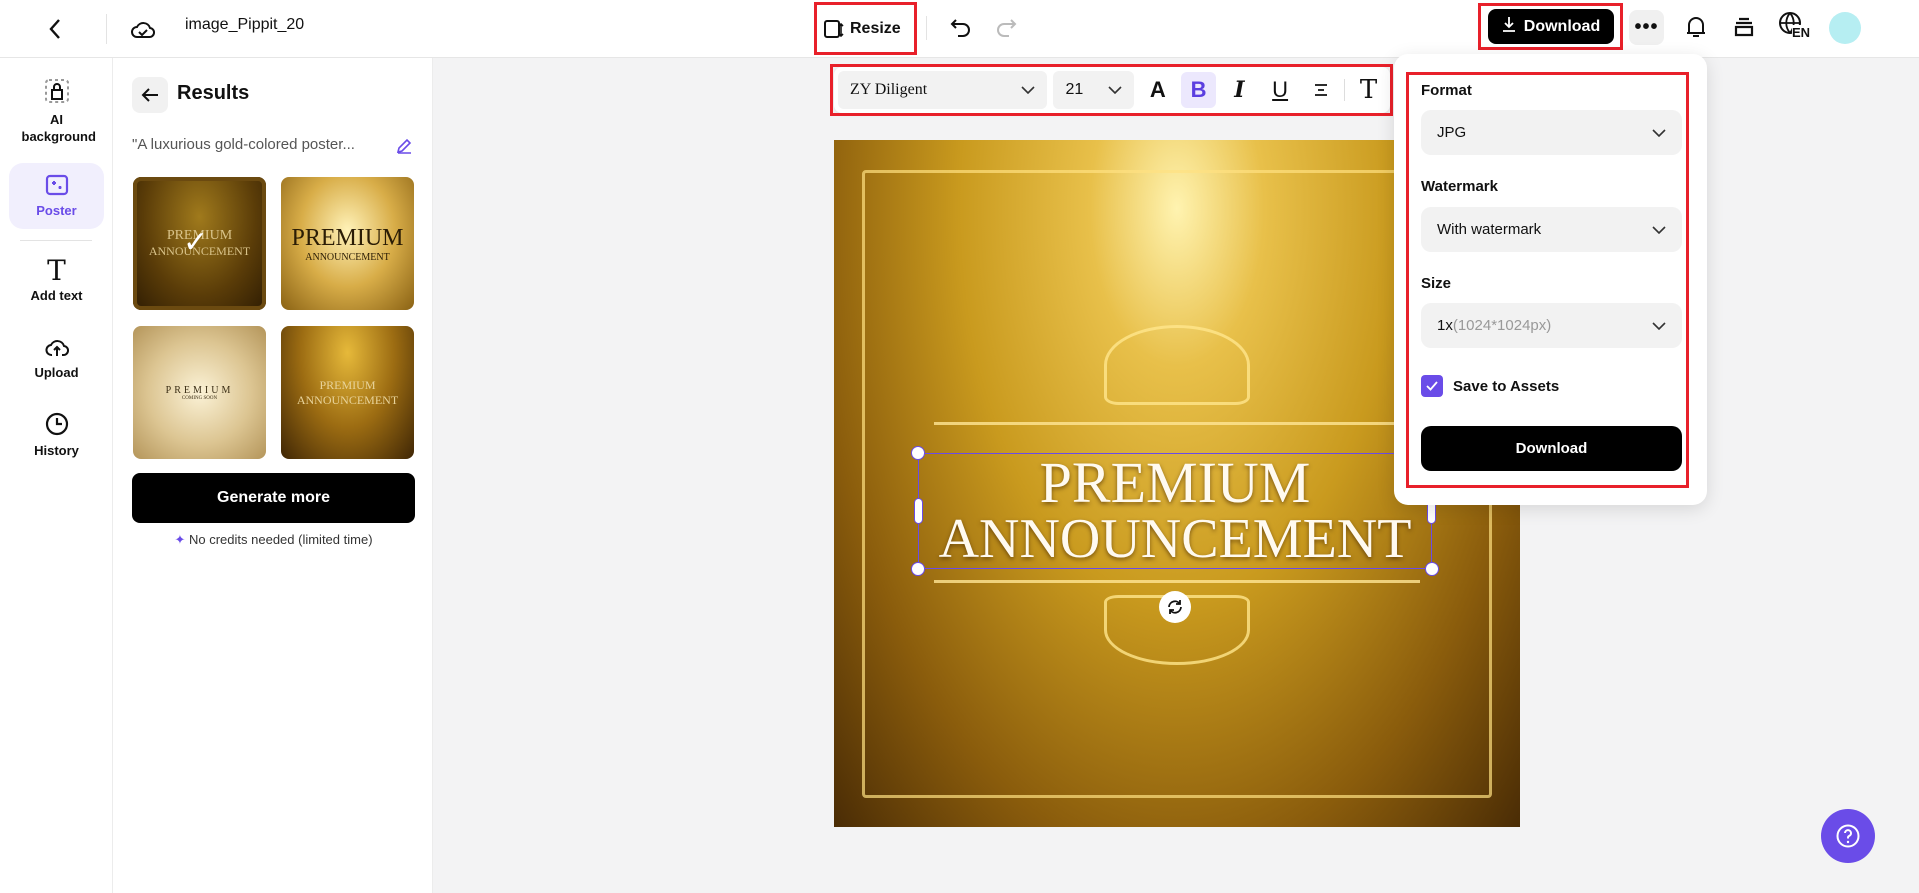 Image resolution: width=1919 pixels, height=893 pixels. Describe the element at coordinates (56, 111) in the screenshot. I see `rail-item-ai-background: AI background` at that location.